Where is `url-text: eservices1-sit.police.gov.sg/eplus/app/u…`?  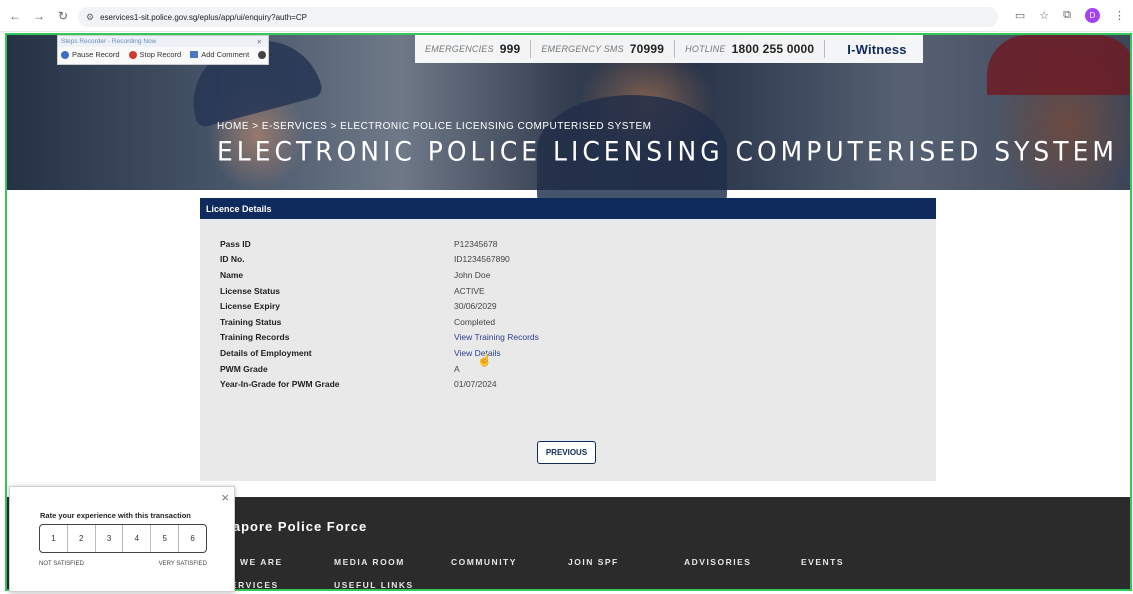
url-text: eservices1-sit.police.gov.sg/eplus/app/u… is located at coordinates (203, 17).